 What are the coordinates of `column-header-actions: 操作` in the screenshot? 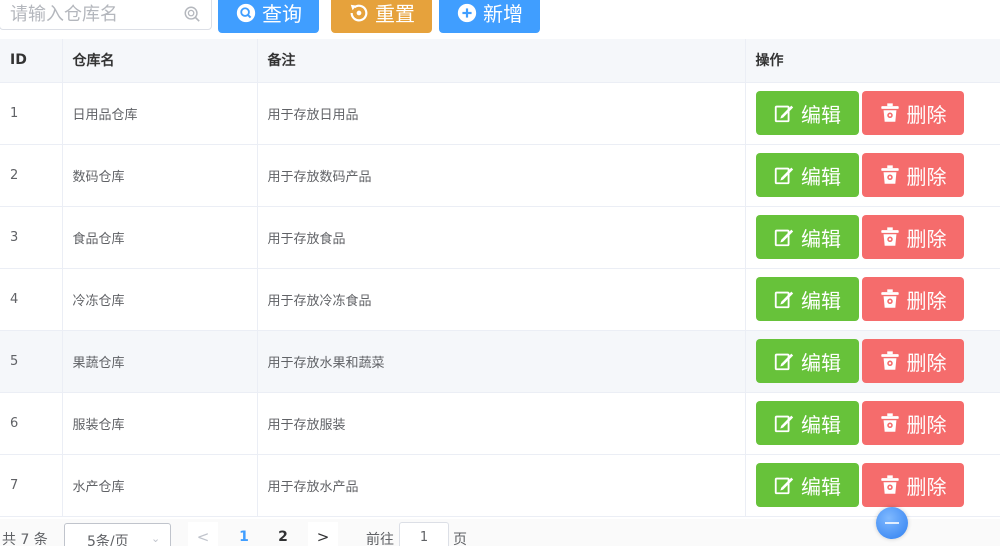 It's located at (872, 61).